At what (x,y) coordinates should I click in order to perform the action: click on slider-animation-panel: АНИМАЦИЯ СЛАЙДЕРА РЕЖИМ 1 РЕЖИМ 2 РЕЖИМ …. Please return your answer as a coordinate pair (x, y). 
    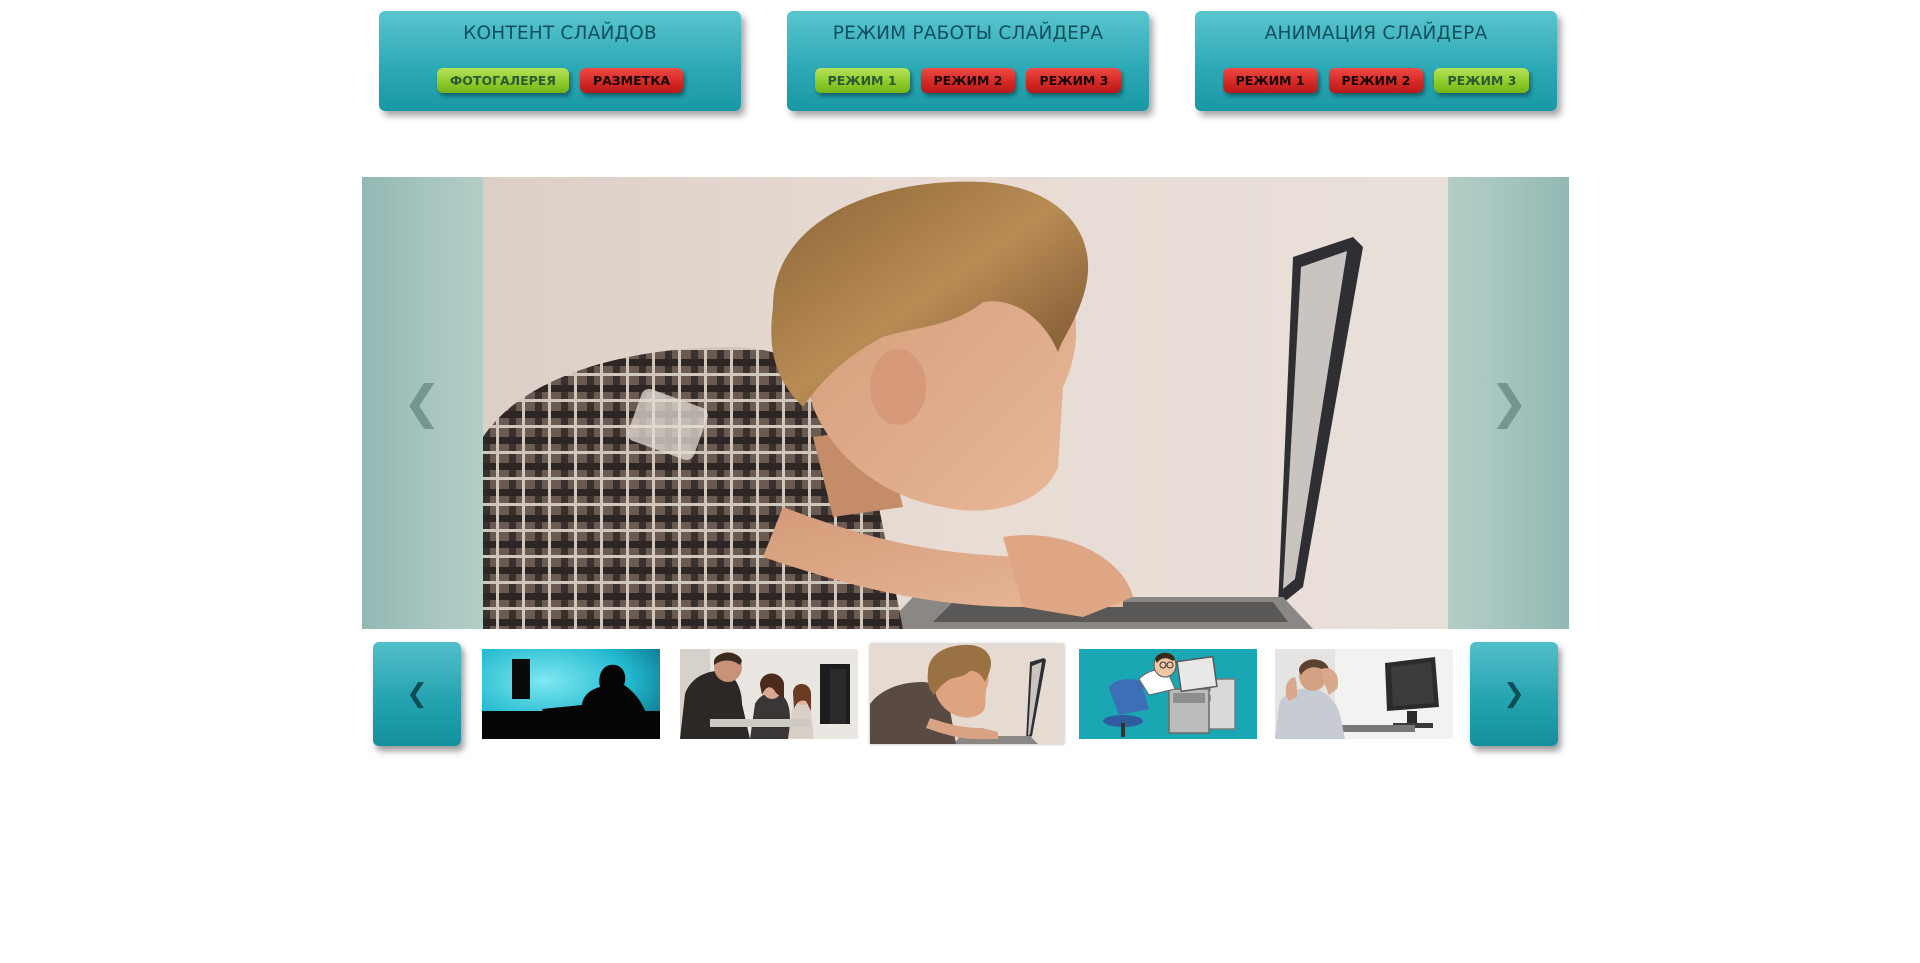
    Looking at the image, I should click on (1376, 61).